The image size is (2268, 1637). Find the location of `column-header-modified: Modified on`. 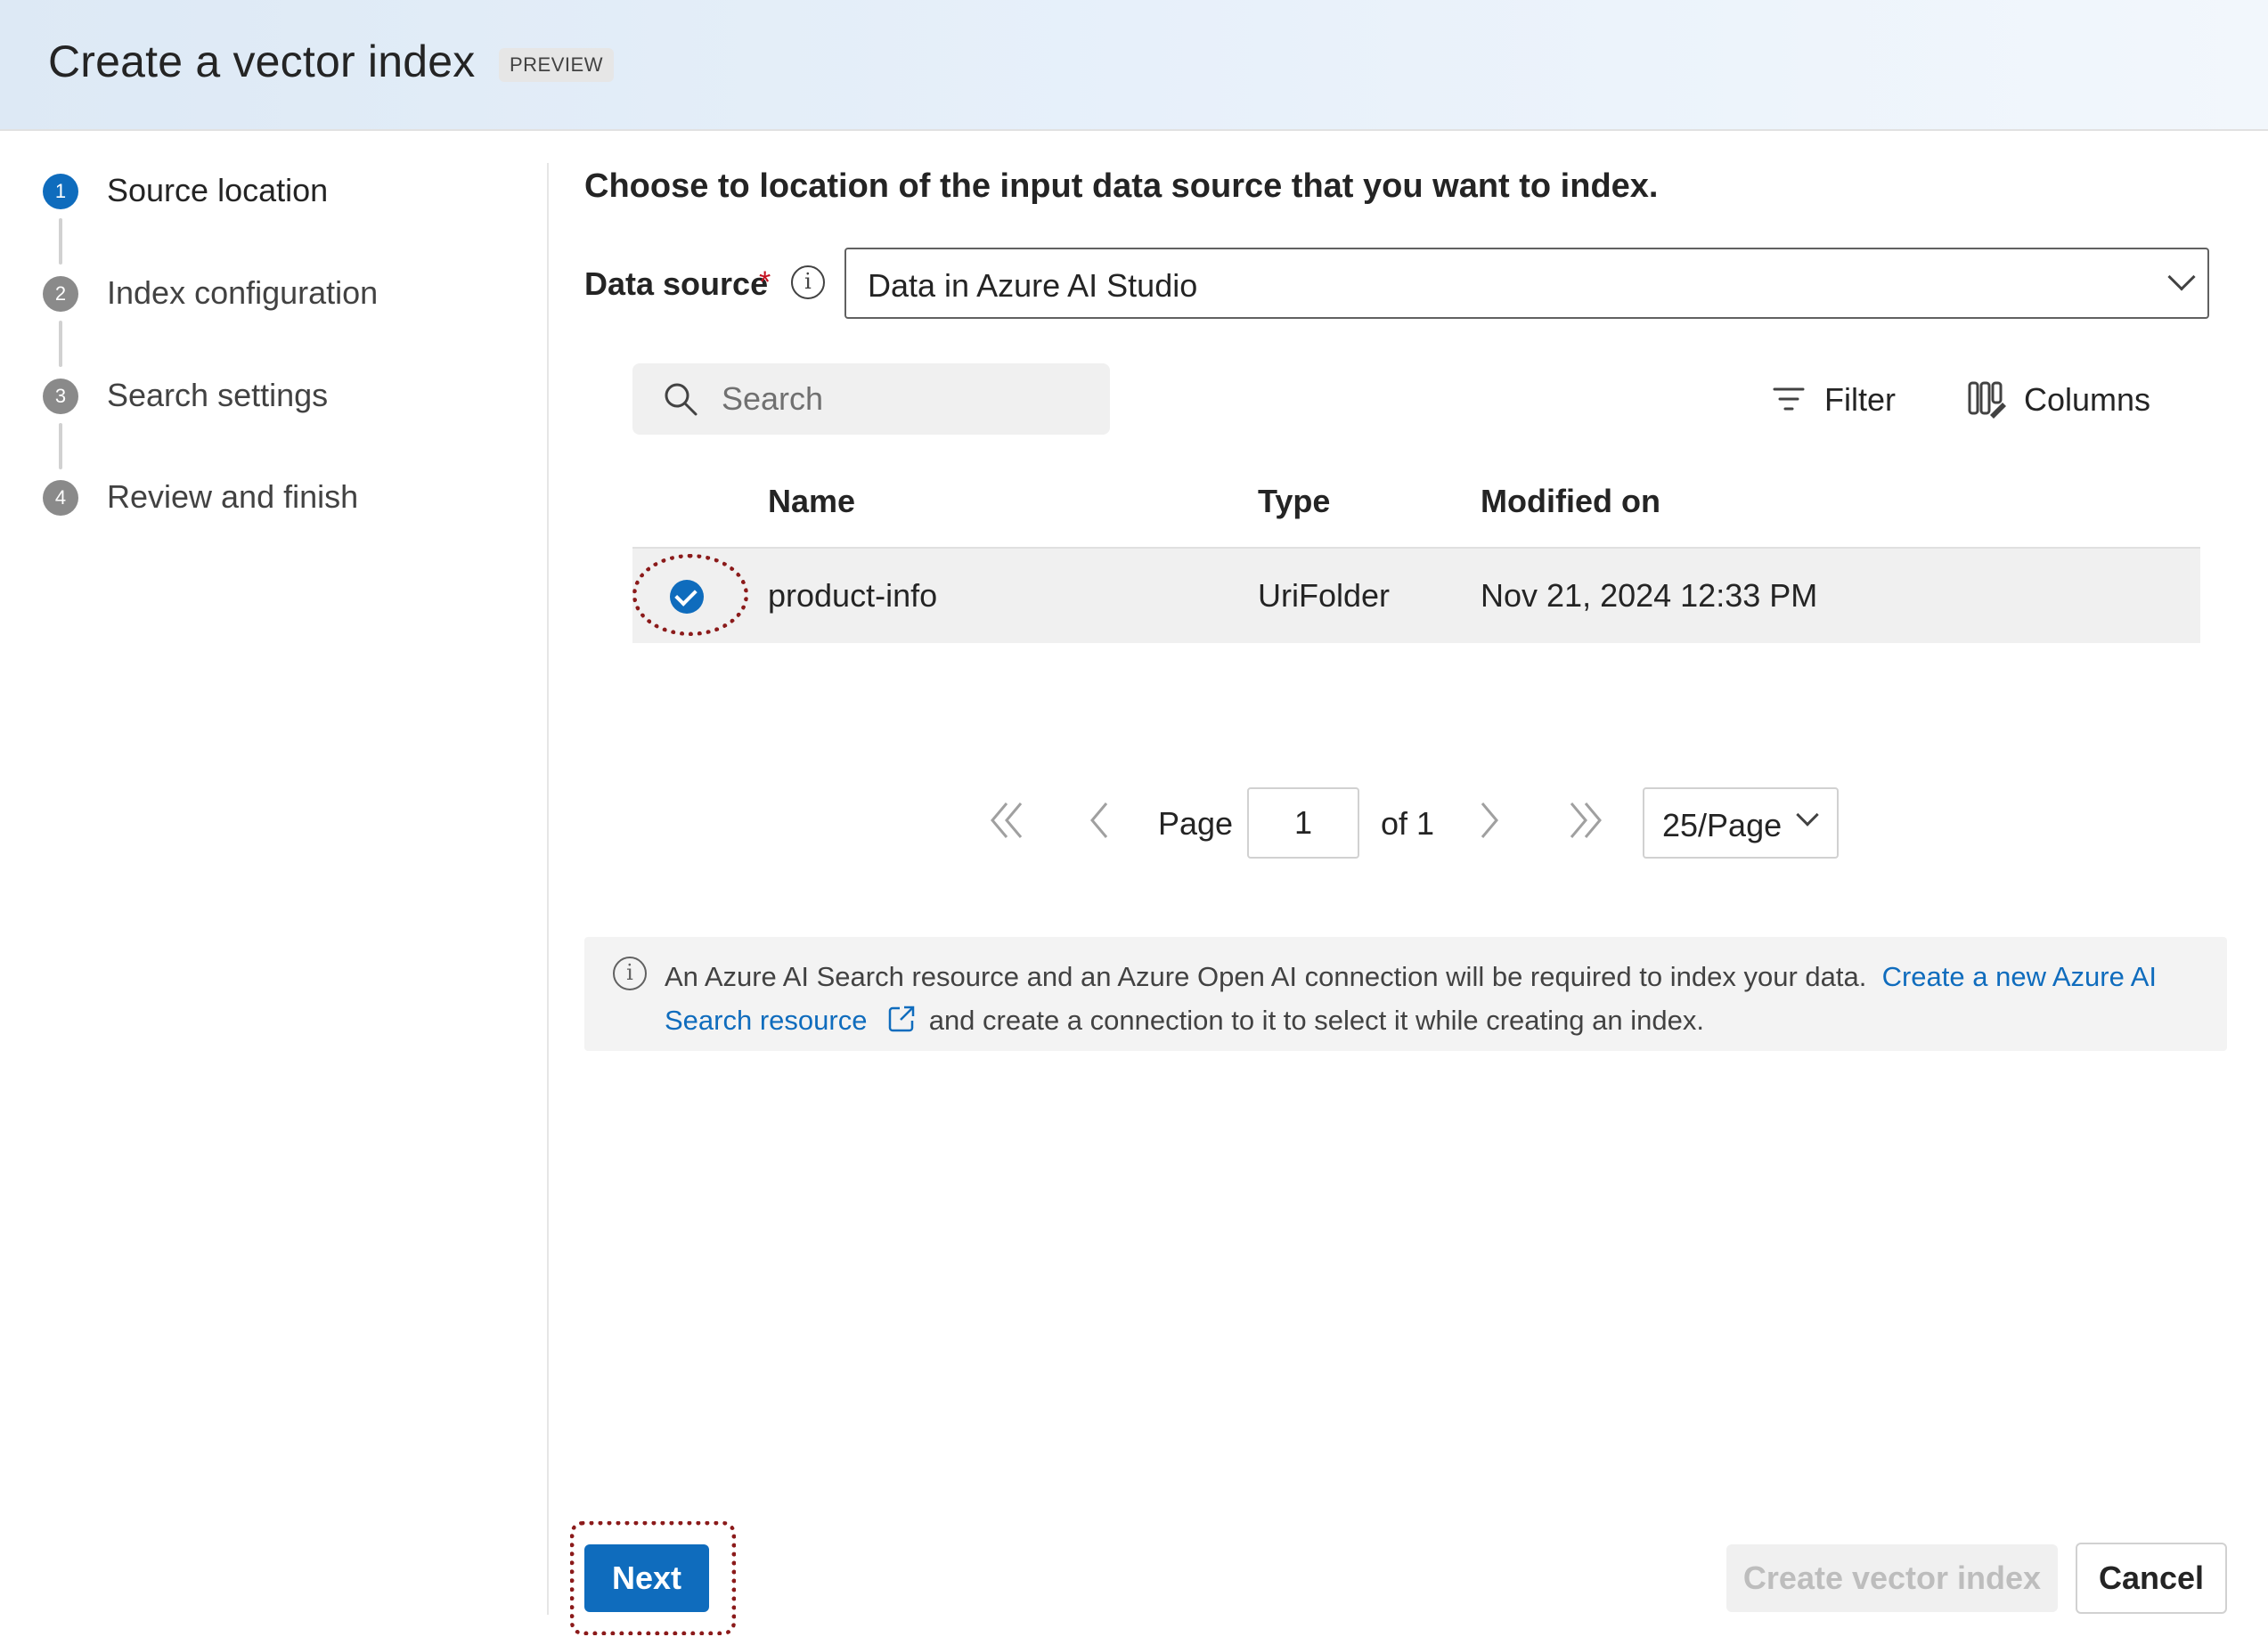

column-header-modified: Modified on is located at coordinates (1570, 502).